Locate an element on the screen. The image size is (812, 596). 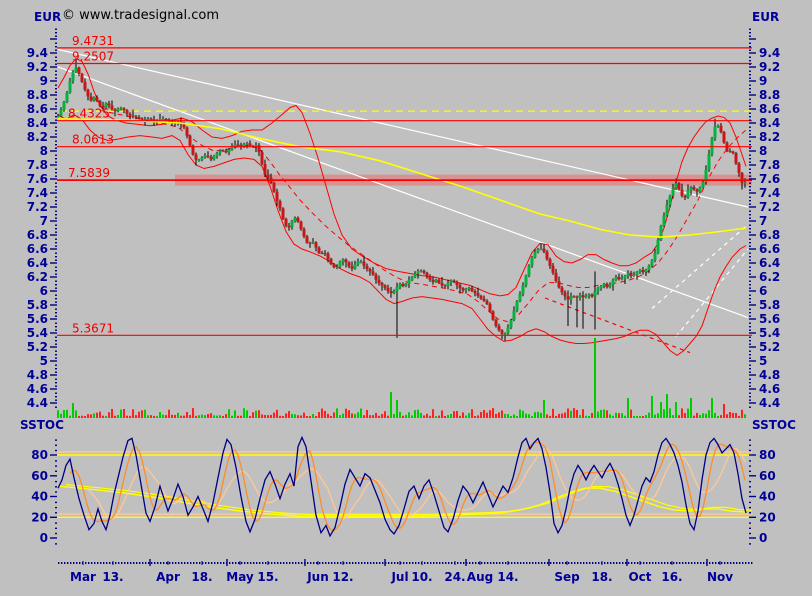
date-tick-label: Nov is located at coordinates (720, 577).